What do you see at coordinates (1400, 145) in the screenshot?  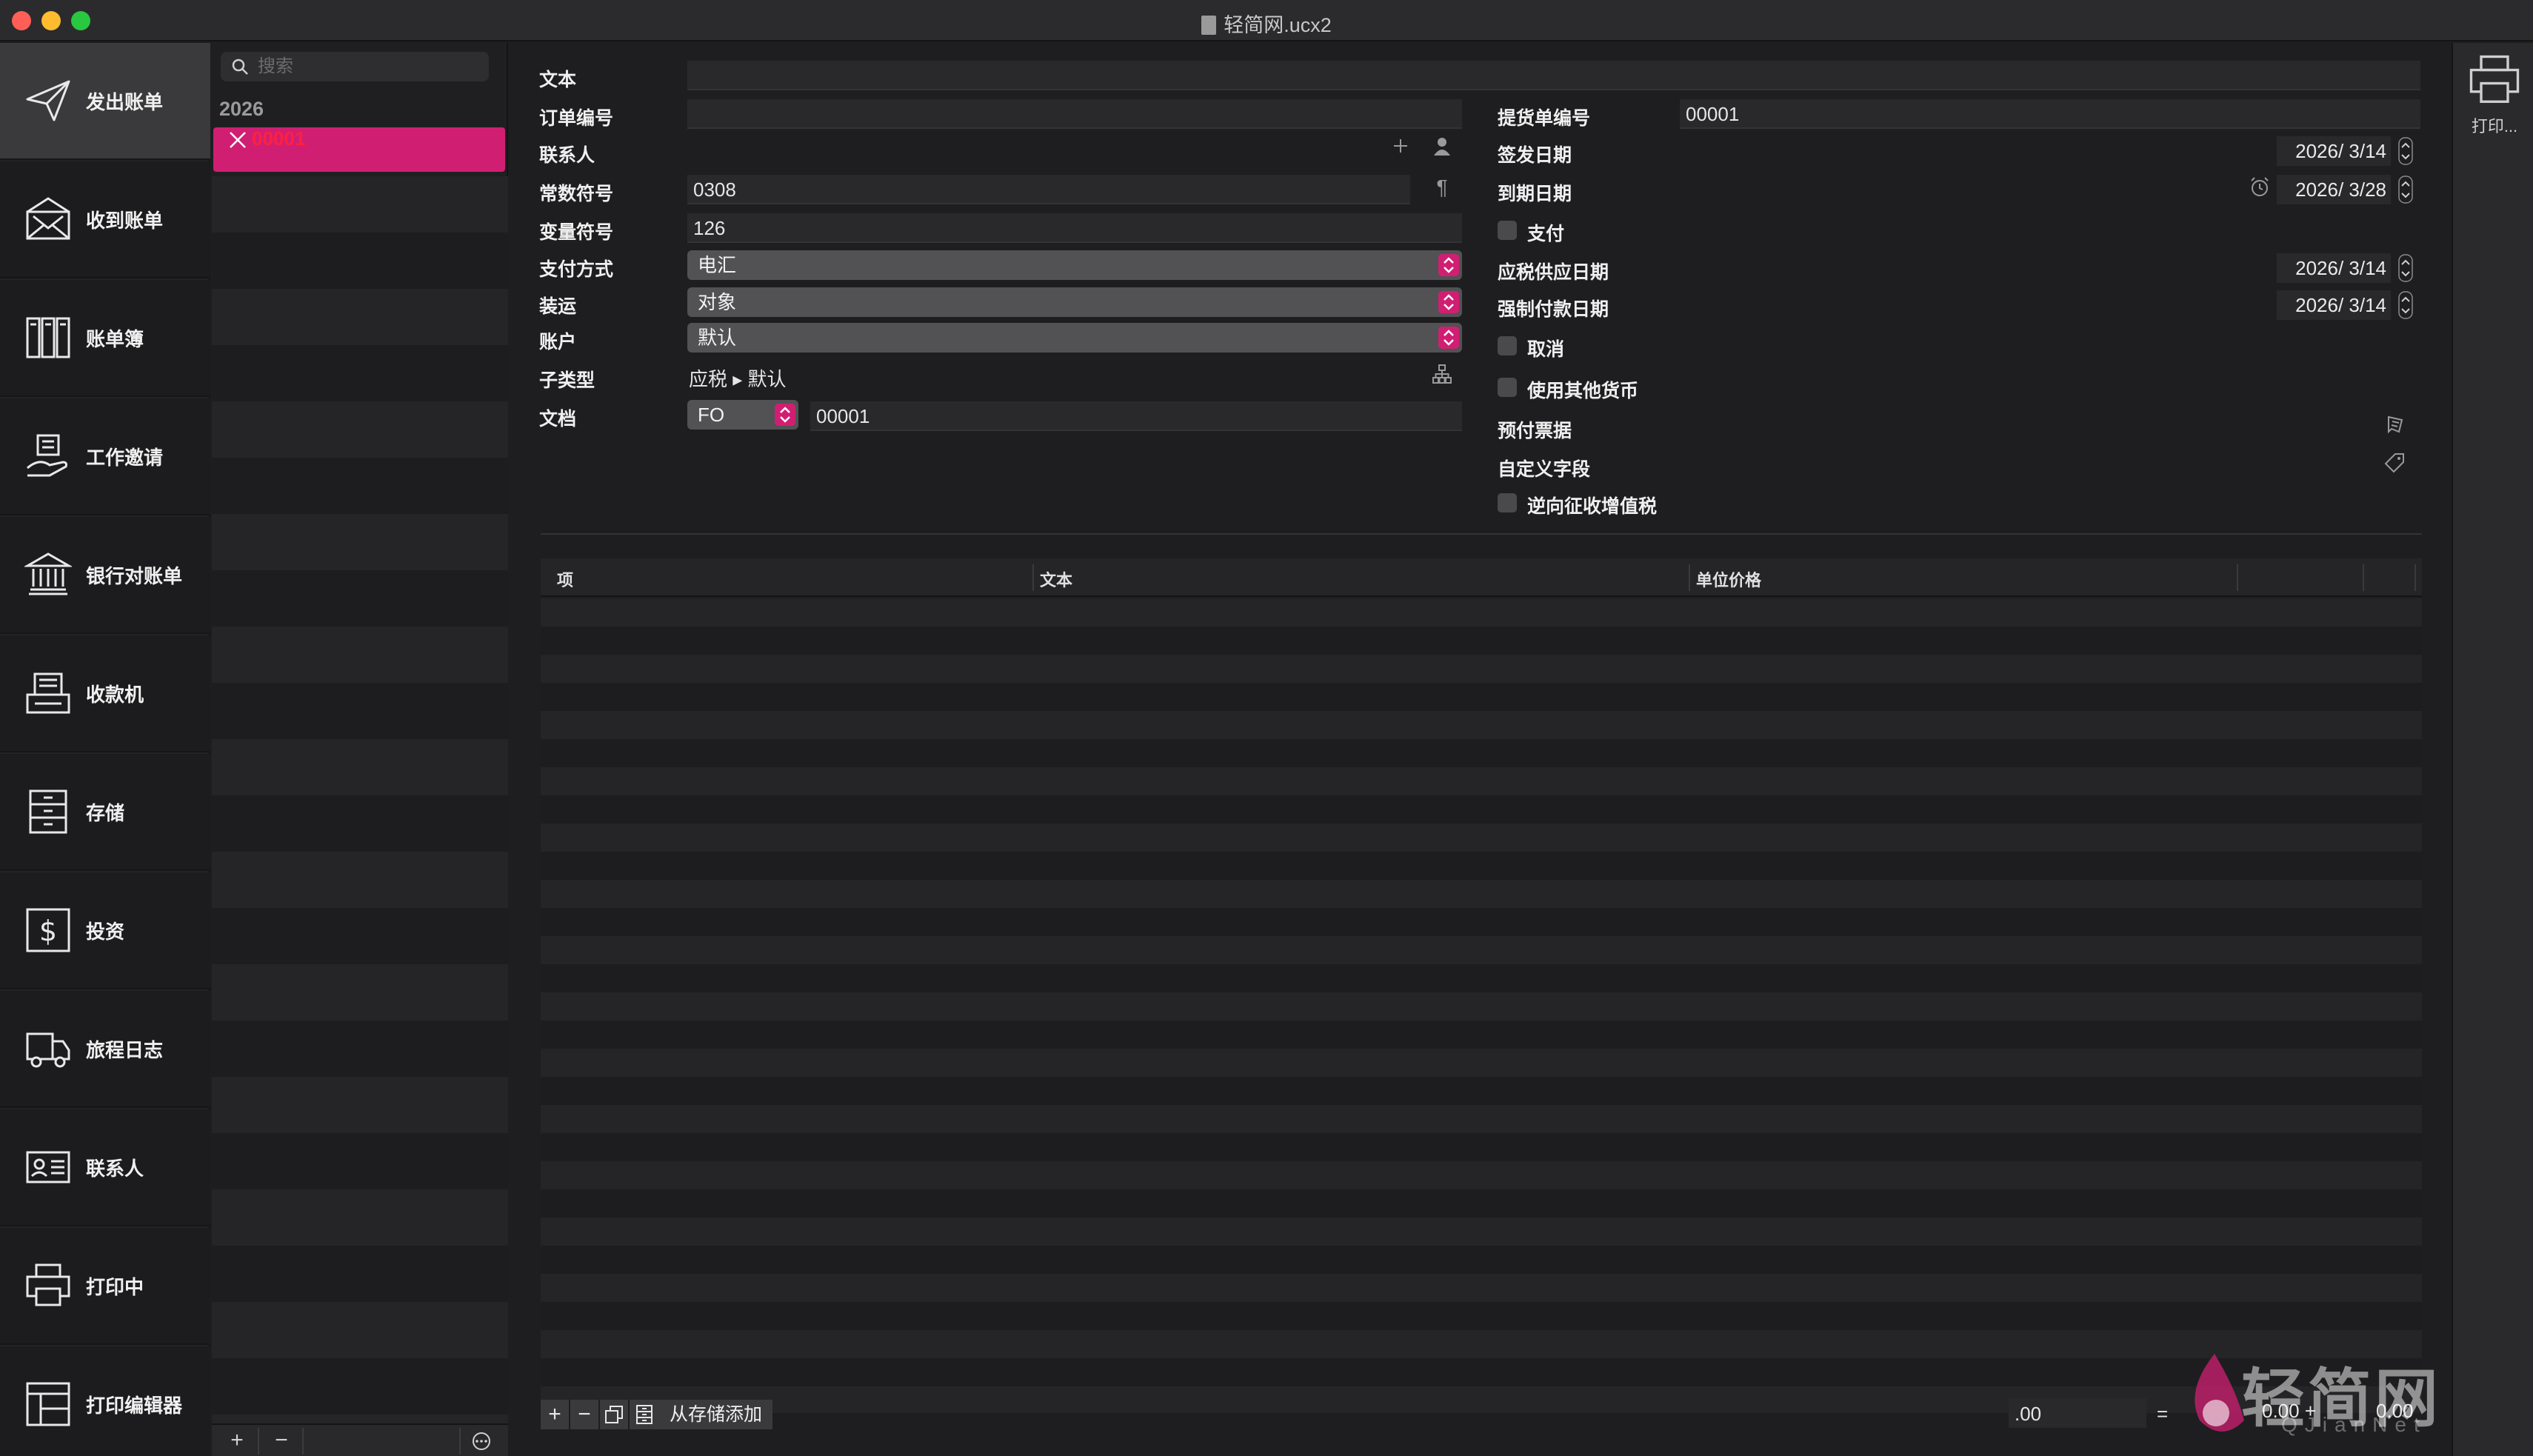 I see `add-contact-icon` at bounding box center [1400, 145].